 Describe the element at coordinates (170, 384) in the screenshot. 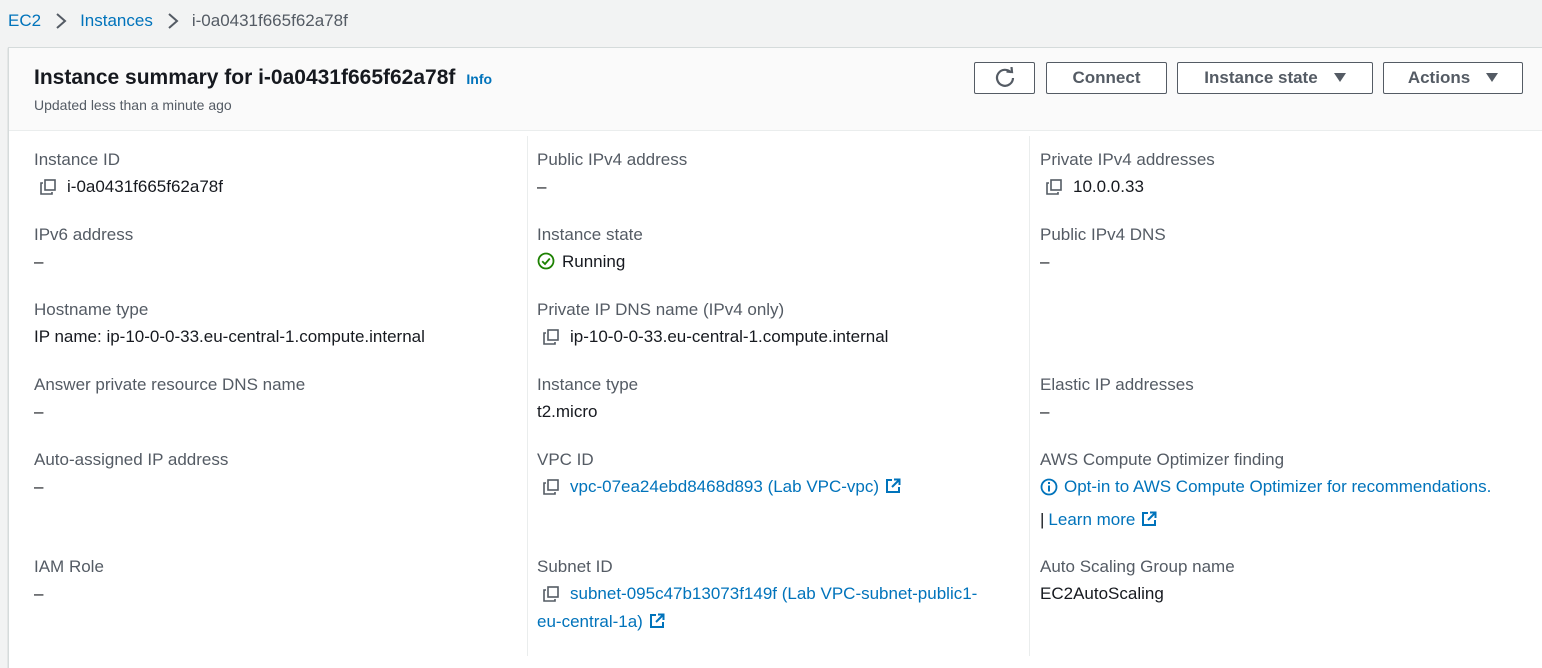

I see `field-label: Answer private resource DNS name` at that location.